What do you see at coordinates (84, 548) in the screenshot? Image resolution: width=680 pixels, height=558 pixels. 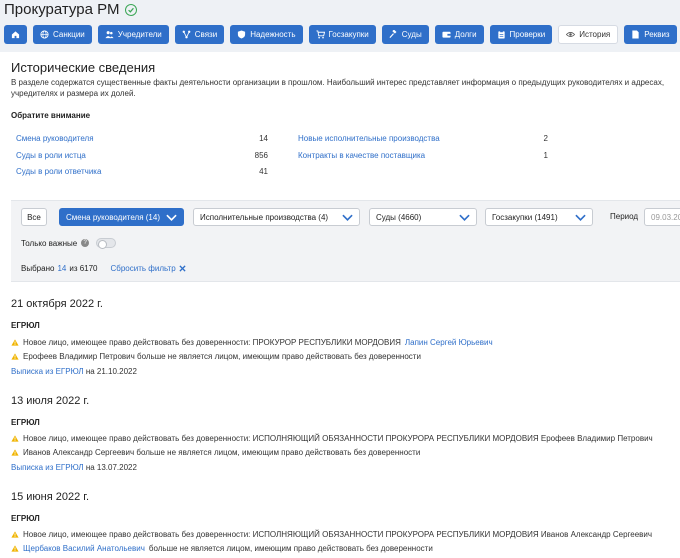 I see `person-link: Щербаков Василий Анатольевич` at bounding box center [84, 548].